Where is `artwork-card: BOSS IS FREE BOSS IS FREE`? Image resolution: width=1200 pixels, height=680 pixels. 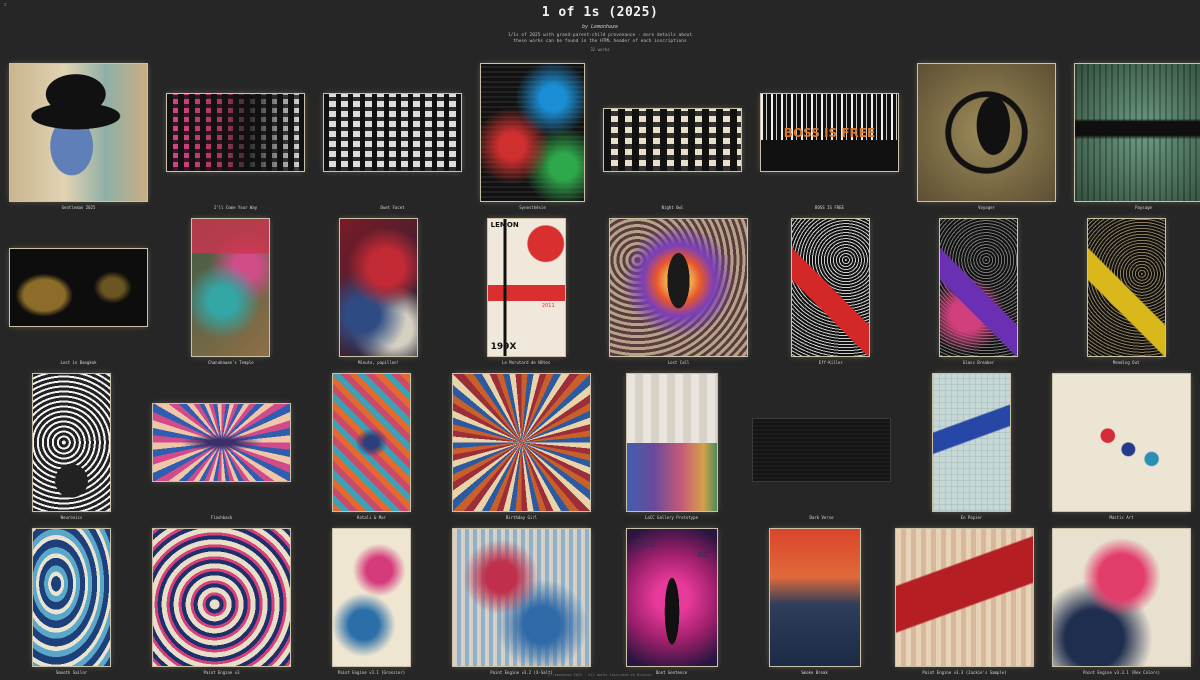 artwork-card: BOSS IS FREE BOSS IS FREE is located at coordinates (829, 134).